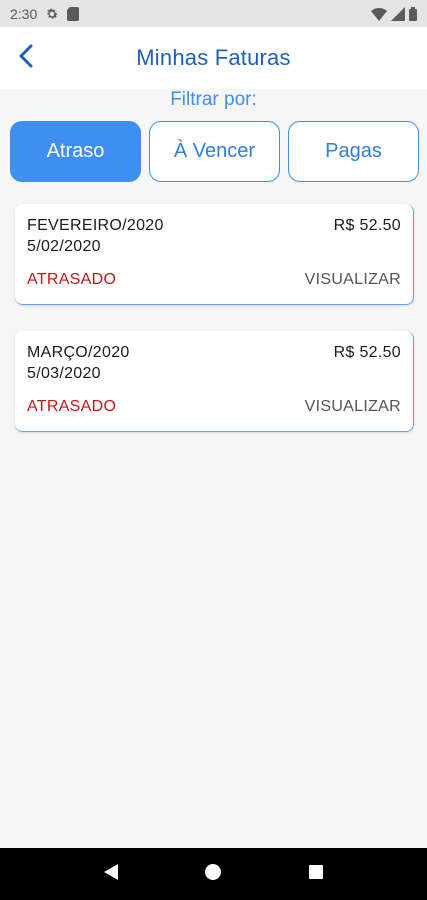 This screenshot has height=900, width=427. What do you see at coordinates (52, 14) in the screenshot?
I see `settings-icon` at bounding box center [52, 14].